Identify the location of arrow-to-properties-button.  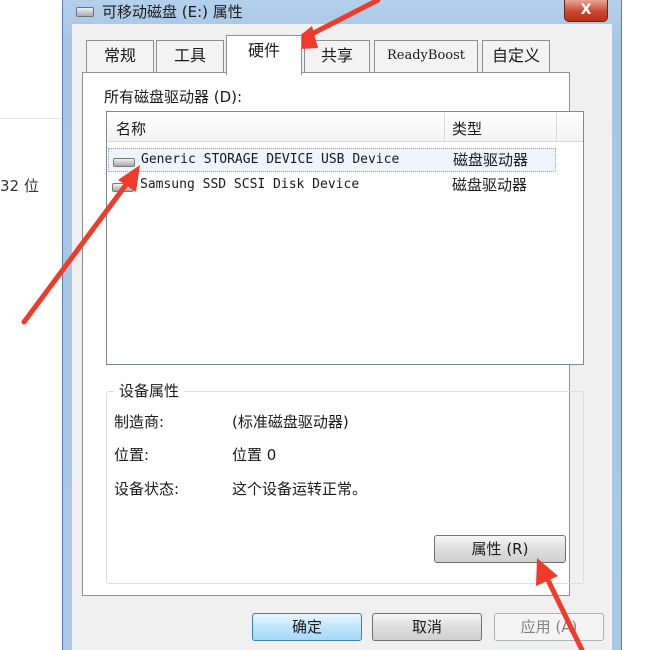
(560, 604).